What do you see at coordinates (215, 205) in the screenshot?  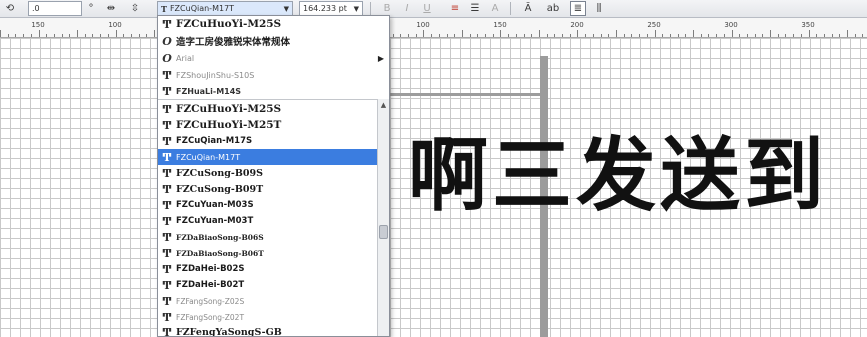 I see `font-item-label: FZCuYuan-M03S` at bounding box center [215, 205].